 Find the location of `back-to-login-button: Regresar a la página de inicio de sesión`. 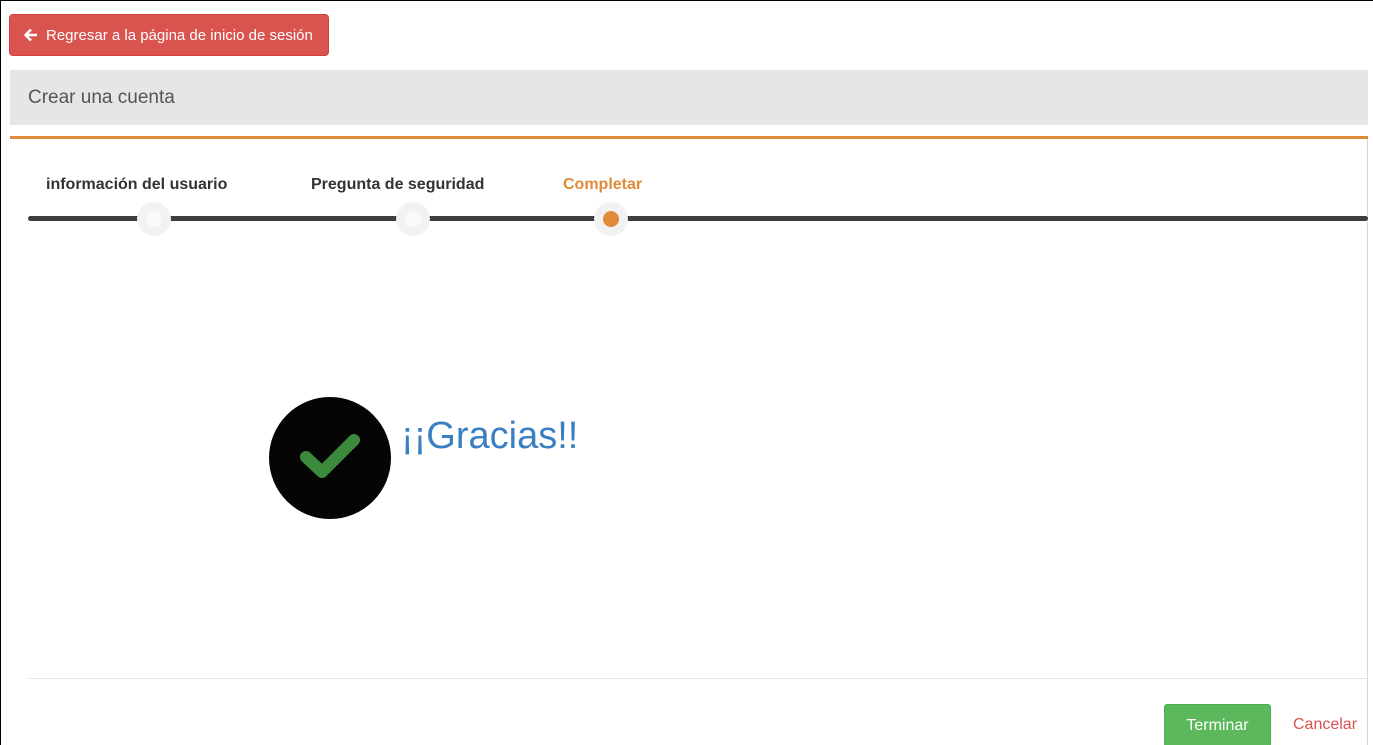

back-to-login-button: Regresar a la página de inicio de sesión is located at coordinates (169, 35).